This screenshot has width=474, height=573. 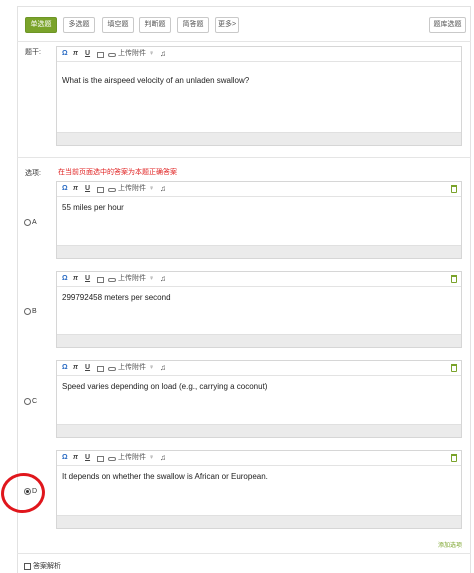 What do you see at coordinates (245, 25) in the screenshot?
I see `question-type-bar: 单选题 多选题 填空题 判断题 简答题 更多> 题库选题` at bounding box center [245, 25].